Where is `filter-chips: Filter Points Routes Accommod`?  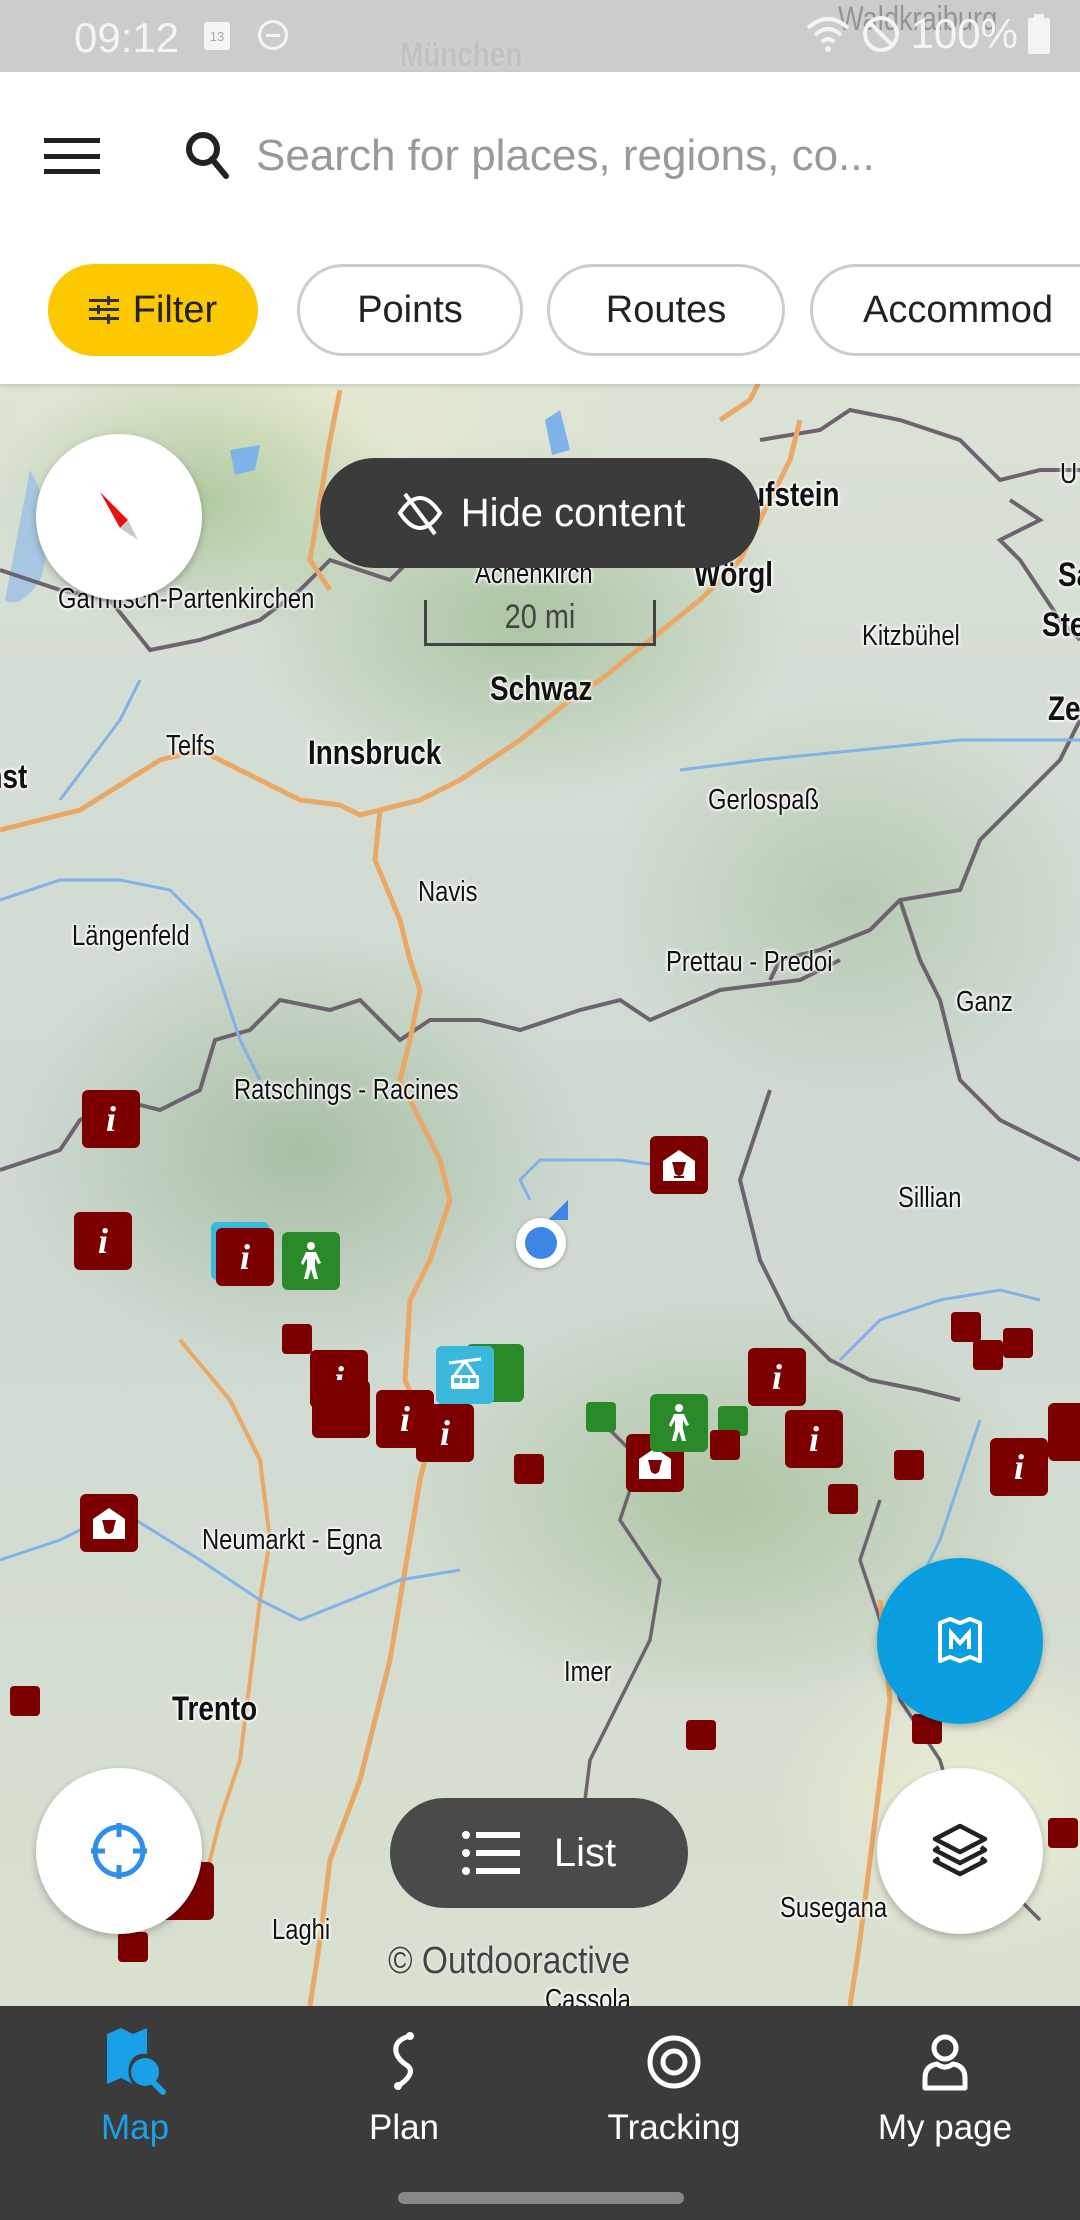 filter-chips: Filter Points Routes Accommod is located at coordinates (540, 312).